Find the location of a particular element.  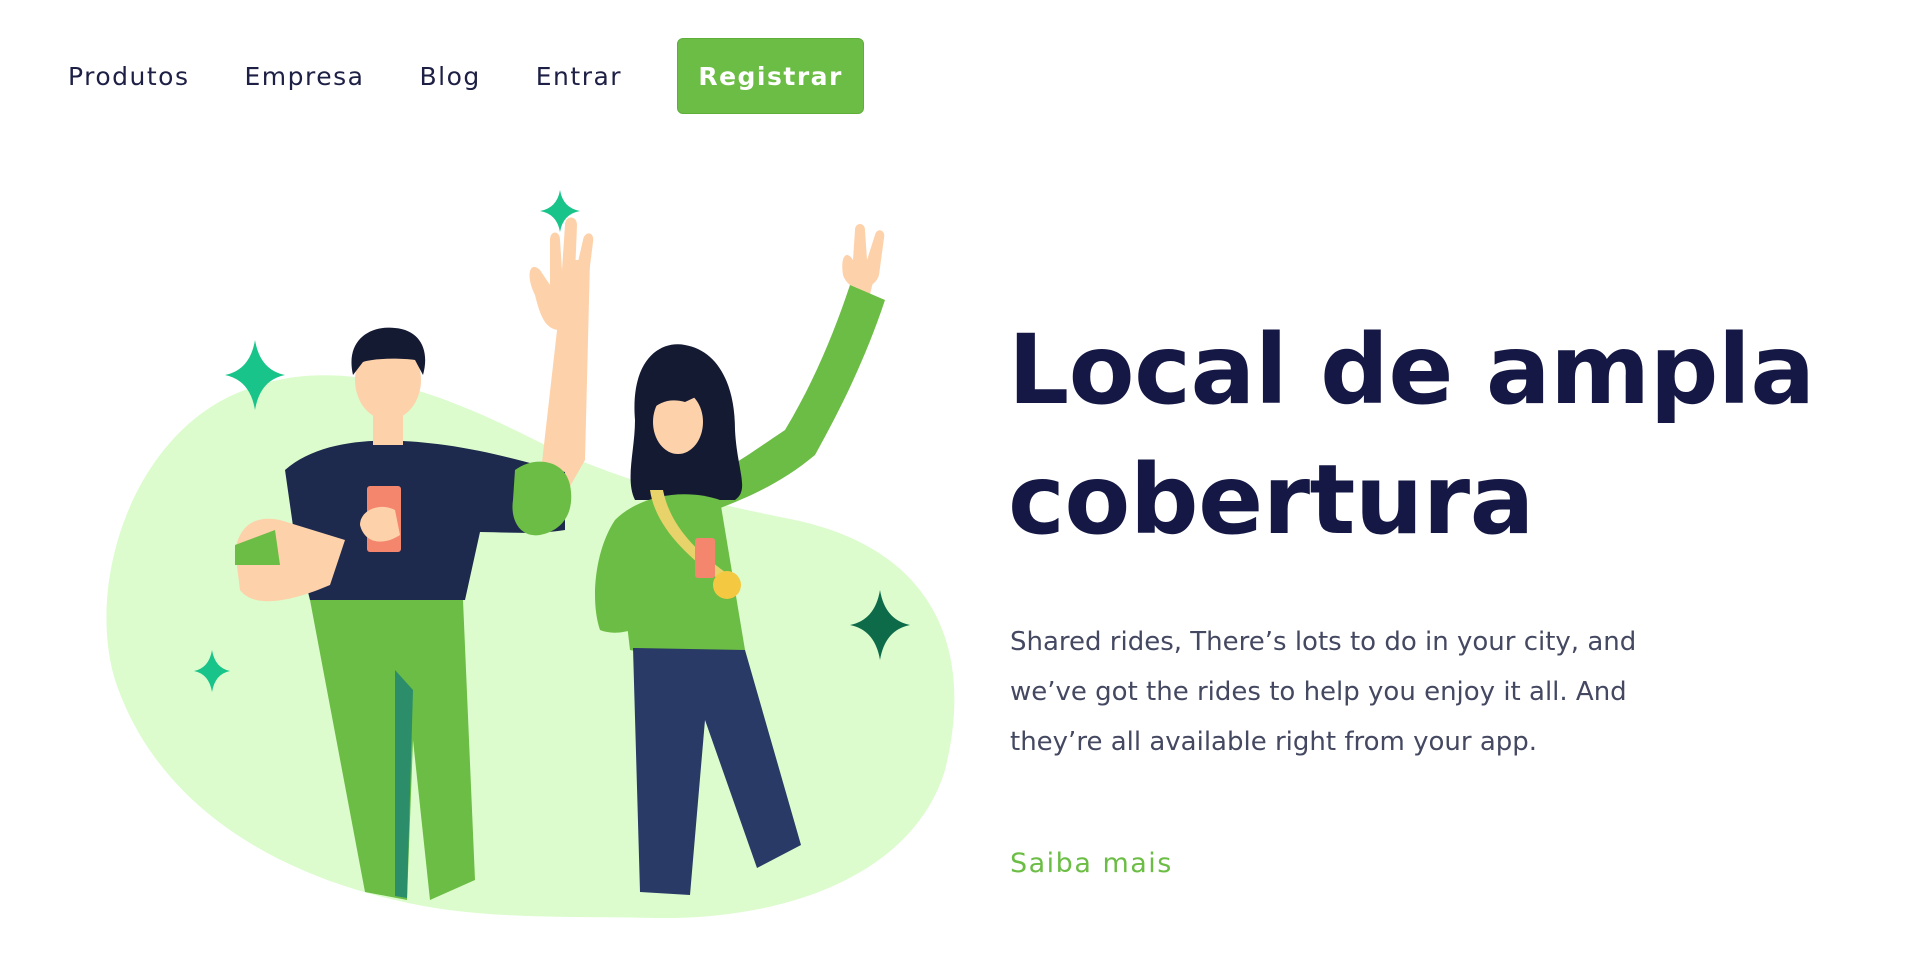

nav-link-produtos: Produtos is located at coordinates (129, 76).